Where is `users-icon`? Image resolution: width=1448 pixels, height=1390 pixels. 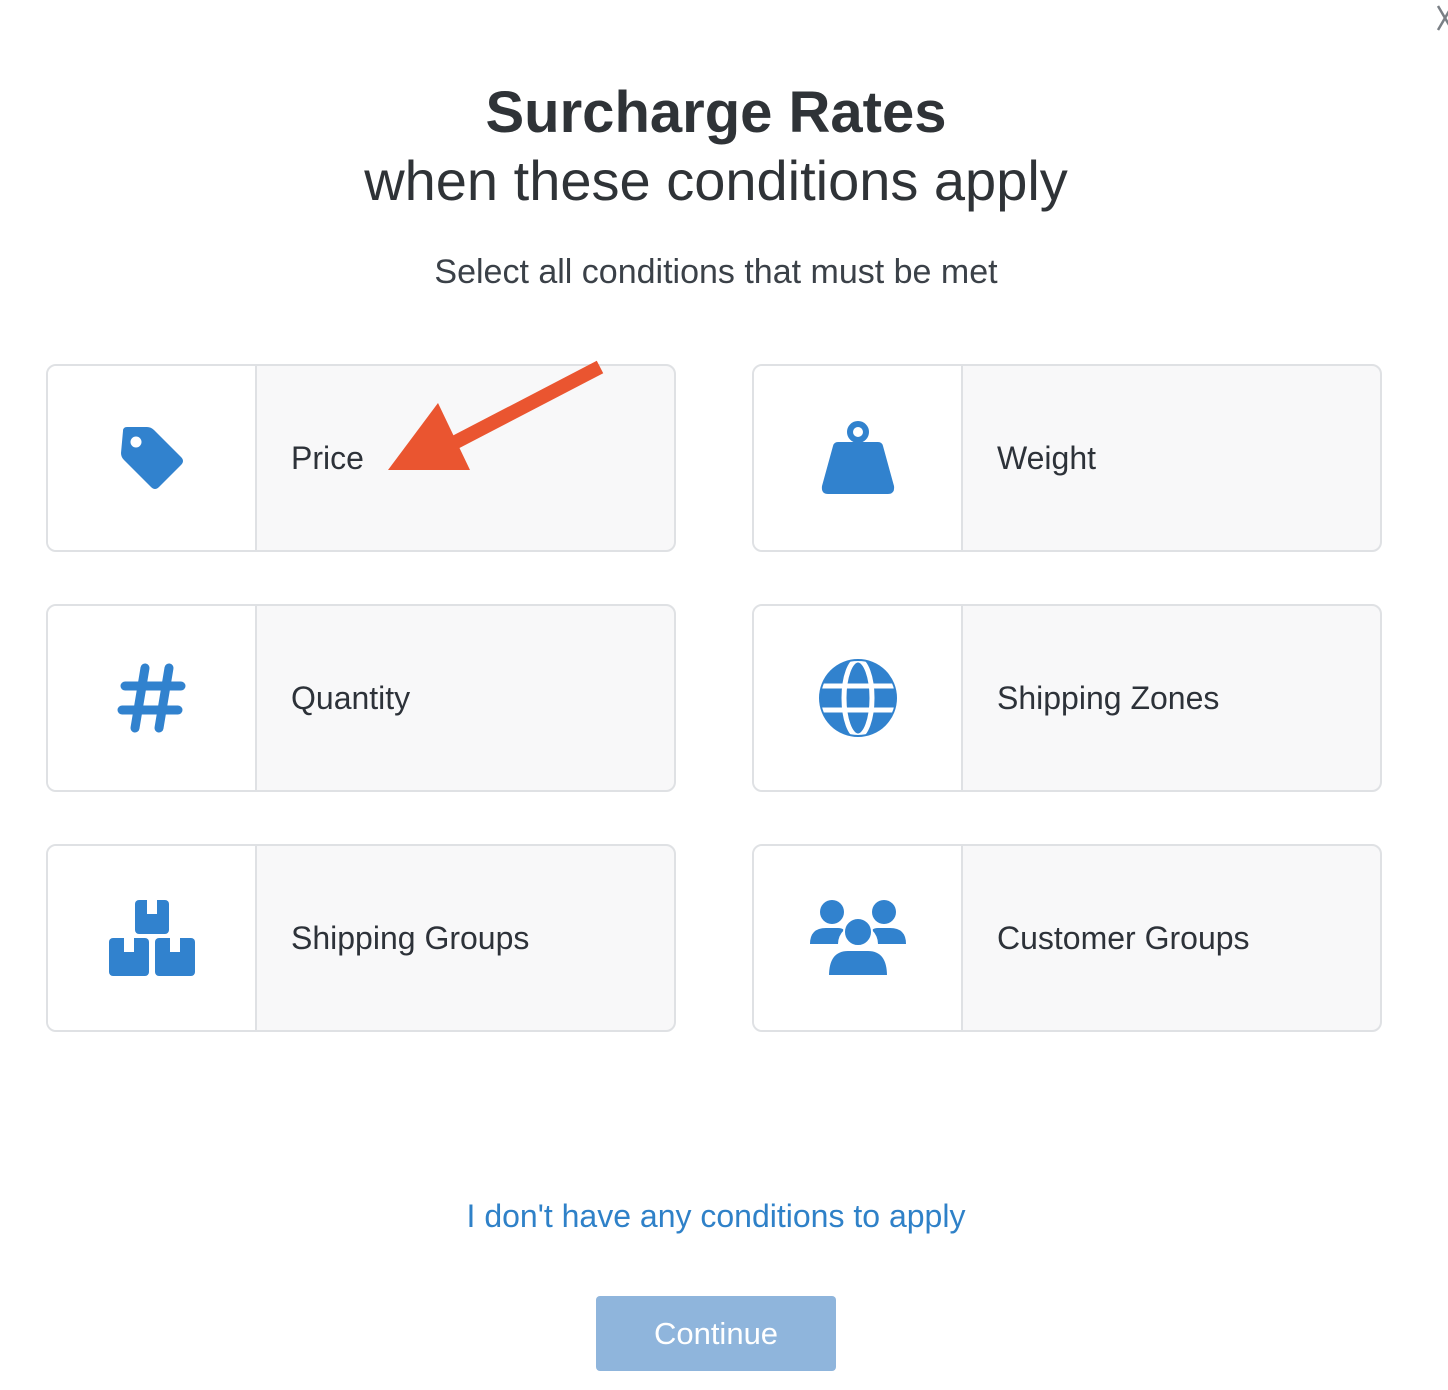 users-icon is located at coordinates (857, 938).